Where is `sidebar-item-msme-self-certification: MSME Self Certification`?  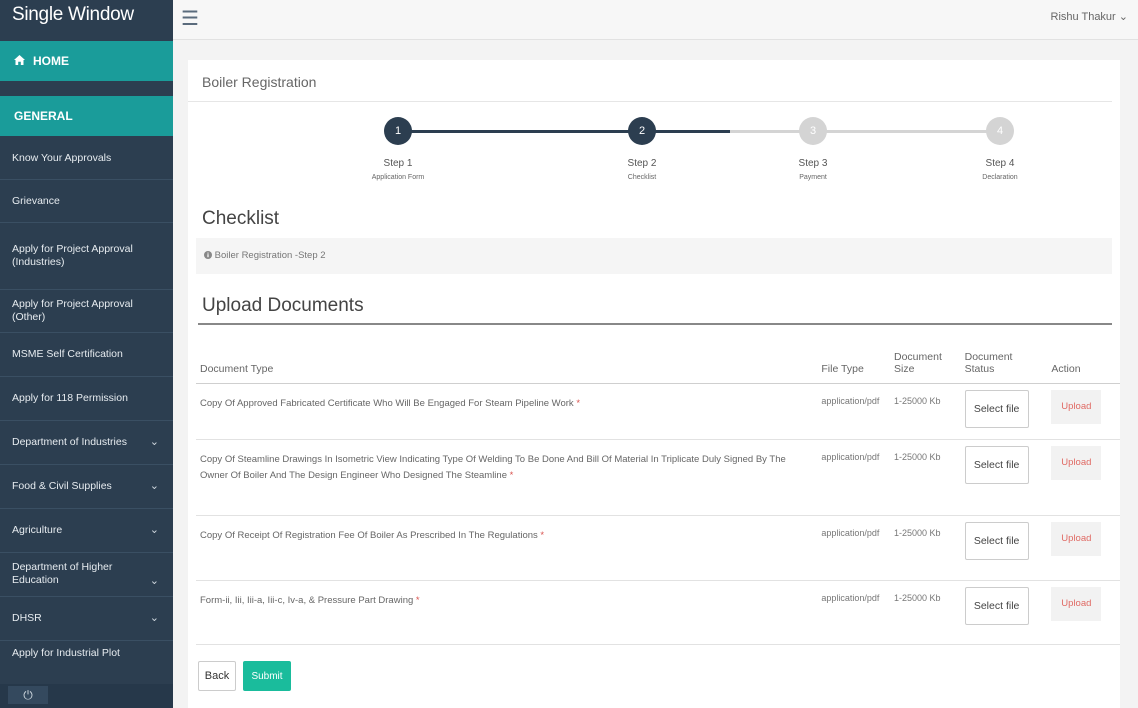
sidebar-item-msme-self-certification: MSME Self Certification is located at coordinates (86, 355).